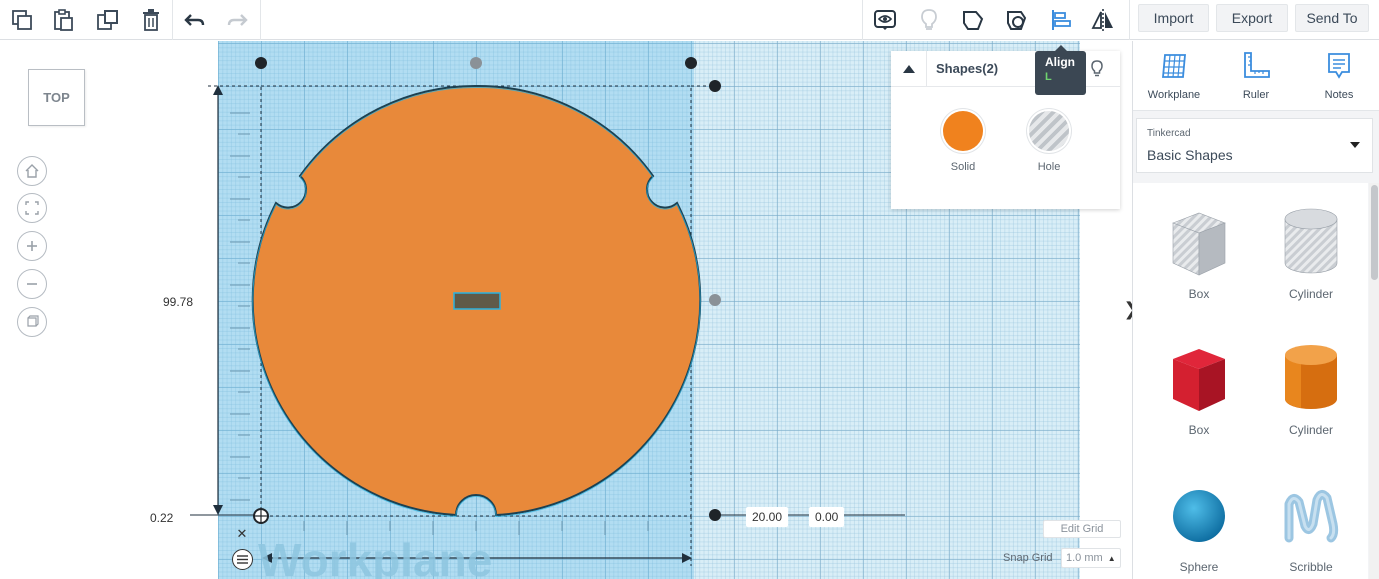 Image resolution: width=1379 pixels, height=579 pixels. Describe the element at coordinates (1254, 145) in the screenshot. I see `shape-library-select: Tinkercad Basic Shapes` at that location.